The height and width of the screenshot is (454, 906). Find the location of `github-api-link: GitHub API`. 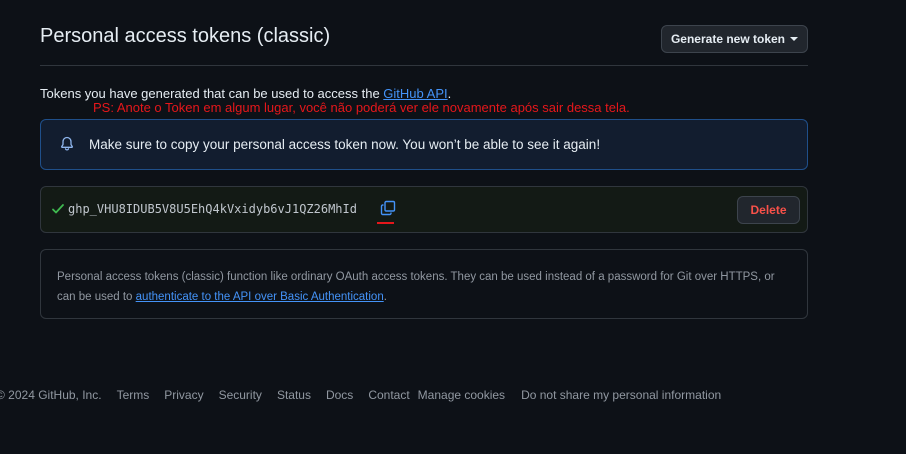

github-api-link: GitHub API is located at coordinates (415, 93).